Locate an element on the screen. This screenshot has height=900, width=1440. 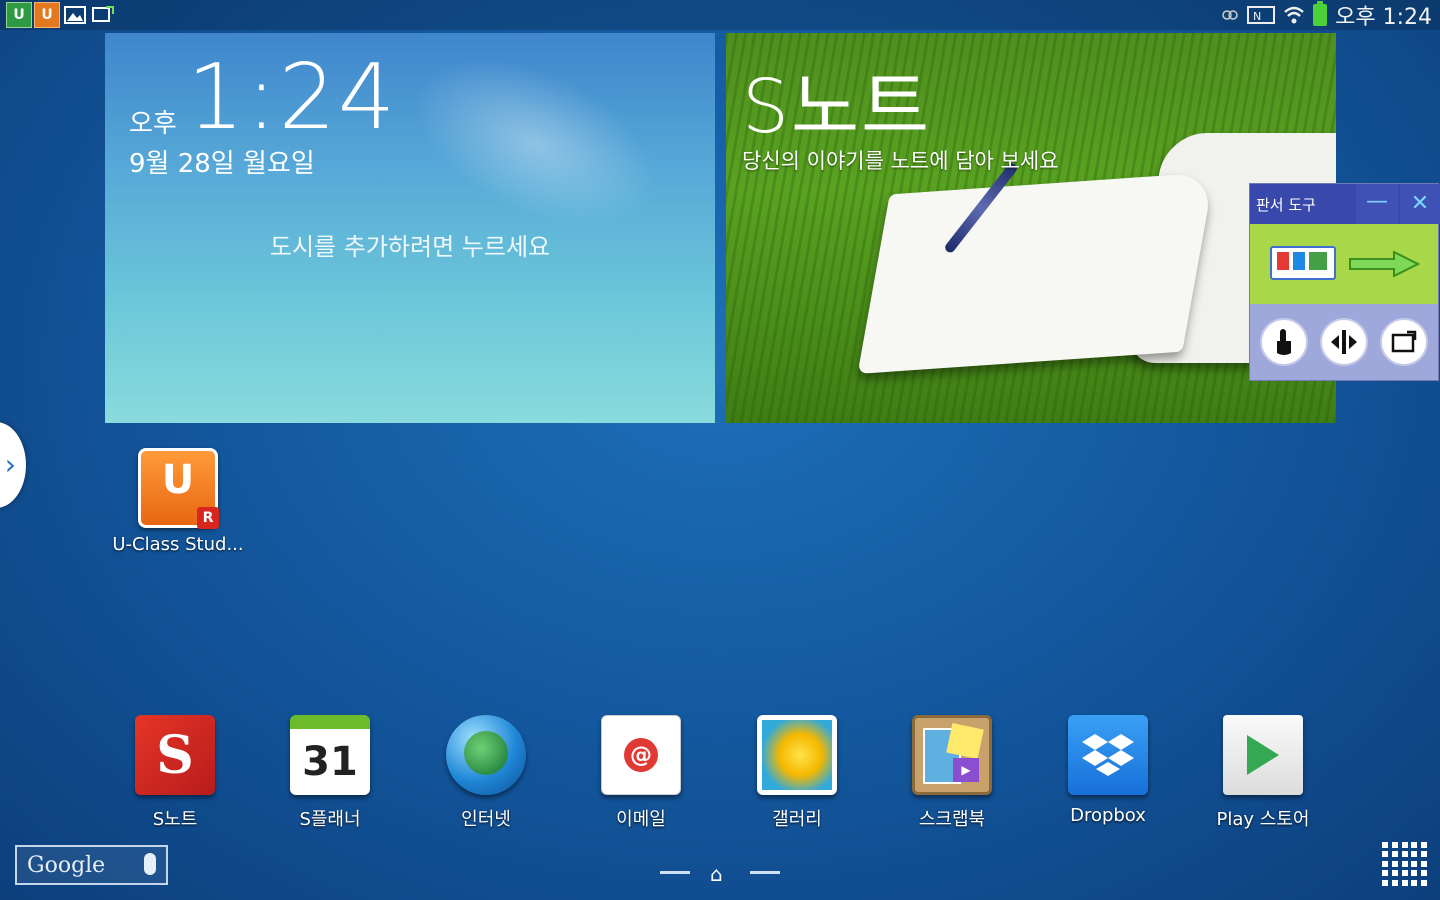
close-button: ✕ is located at coordinates (1420, 204).